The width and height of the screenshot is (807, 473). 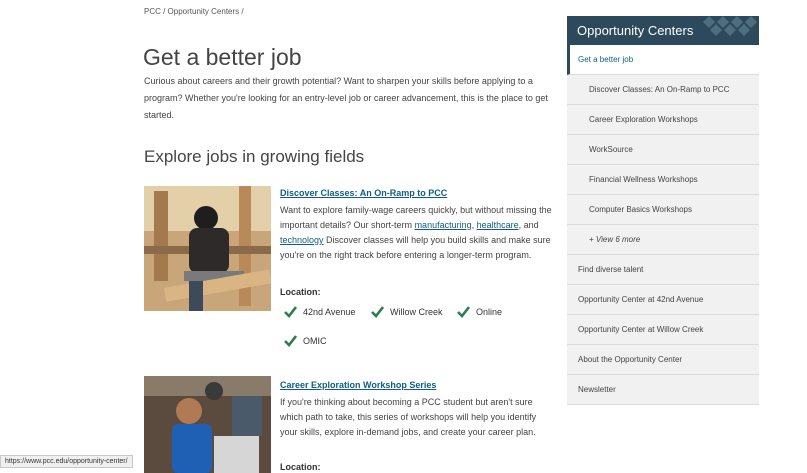 I want to click on card-title-career-exploration: Career Exploration Workshop Series, so click(x=358, y=385).